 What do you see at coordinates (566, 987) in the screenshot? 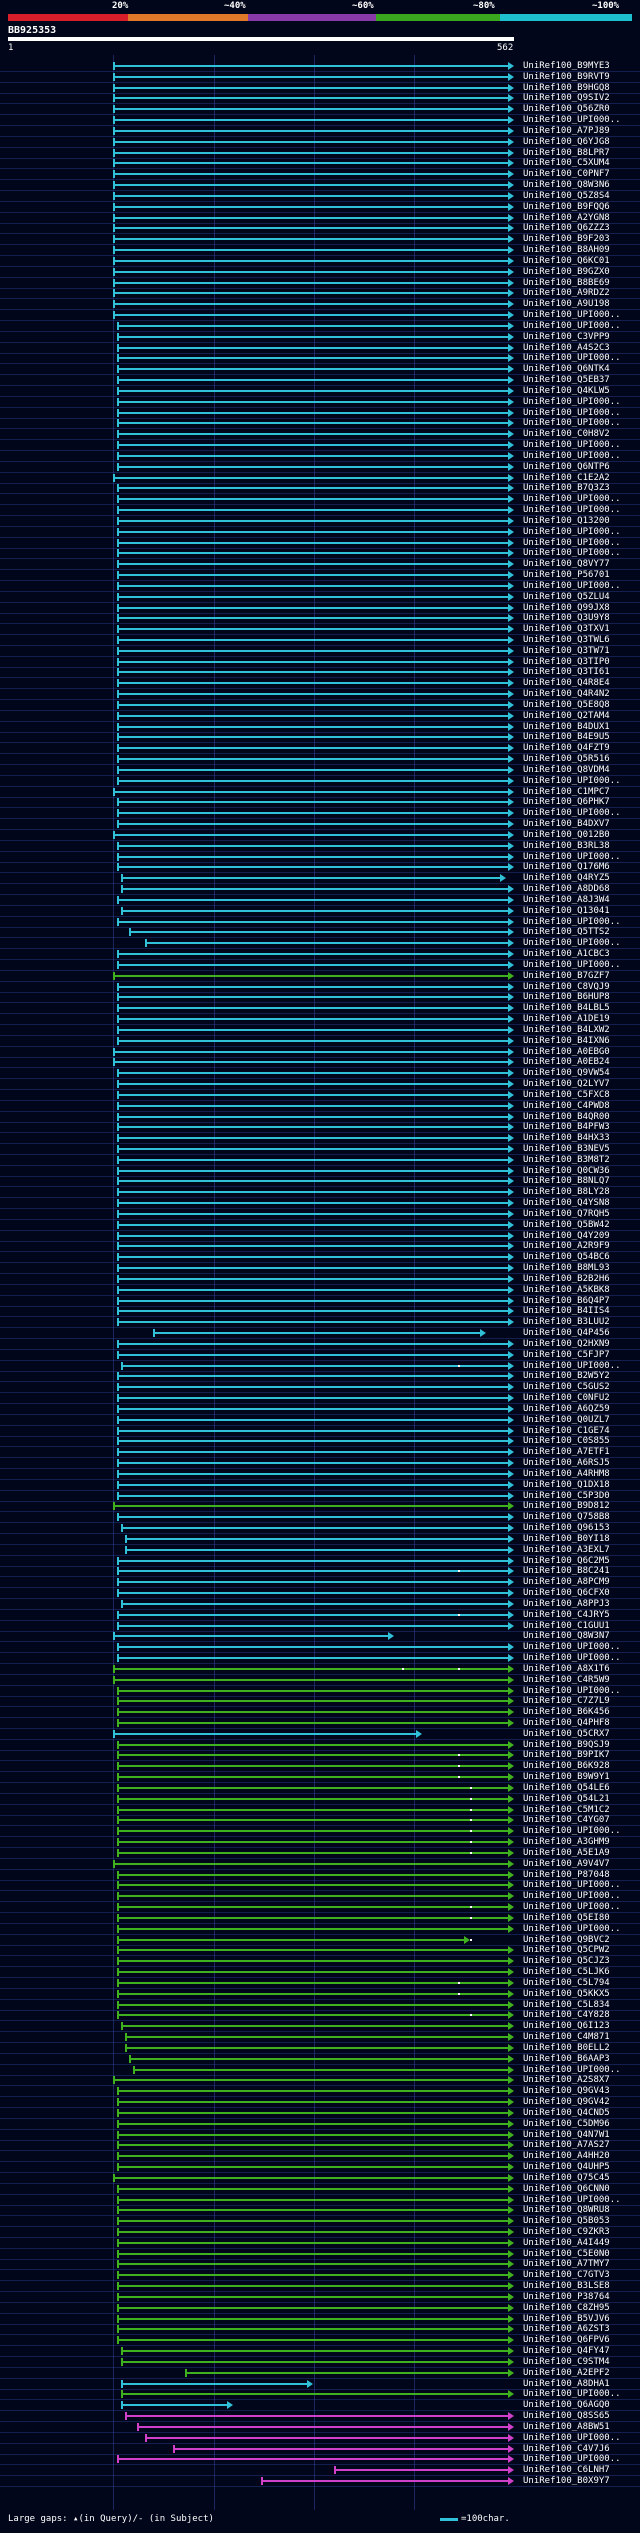
I see `hit-name-link: UniRef100_C8VQJ9` at bounding box center [566, 987].